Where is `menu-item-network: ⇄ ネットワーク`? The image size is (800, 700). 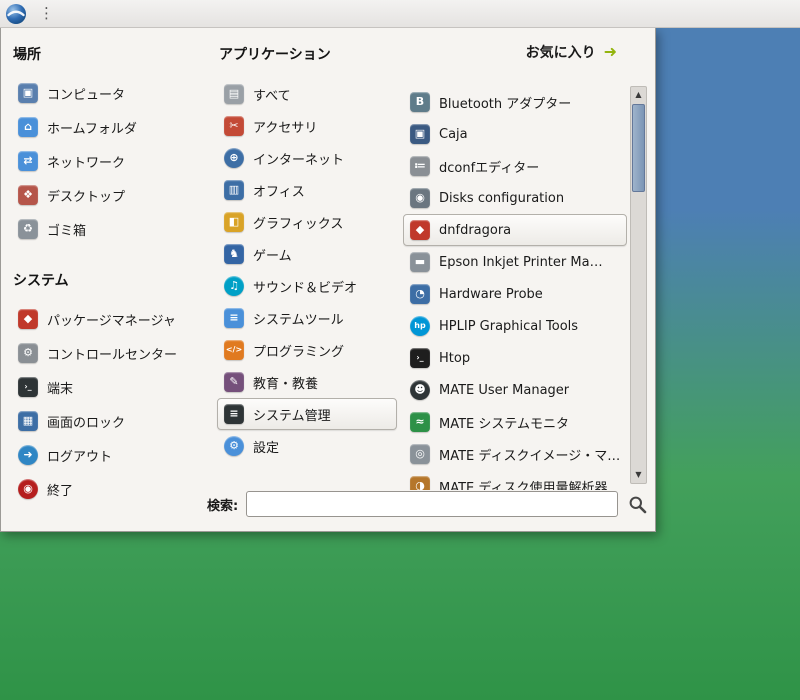
menu-item-network: ⇄ ネットワーク is located at coordinates (110, 161).